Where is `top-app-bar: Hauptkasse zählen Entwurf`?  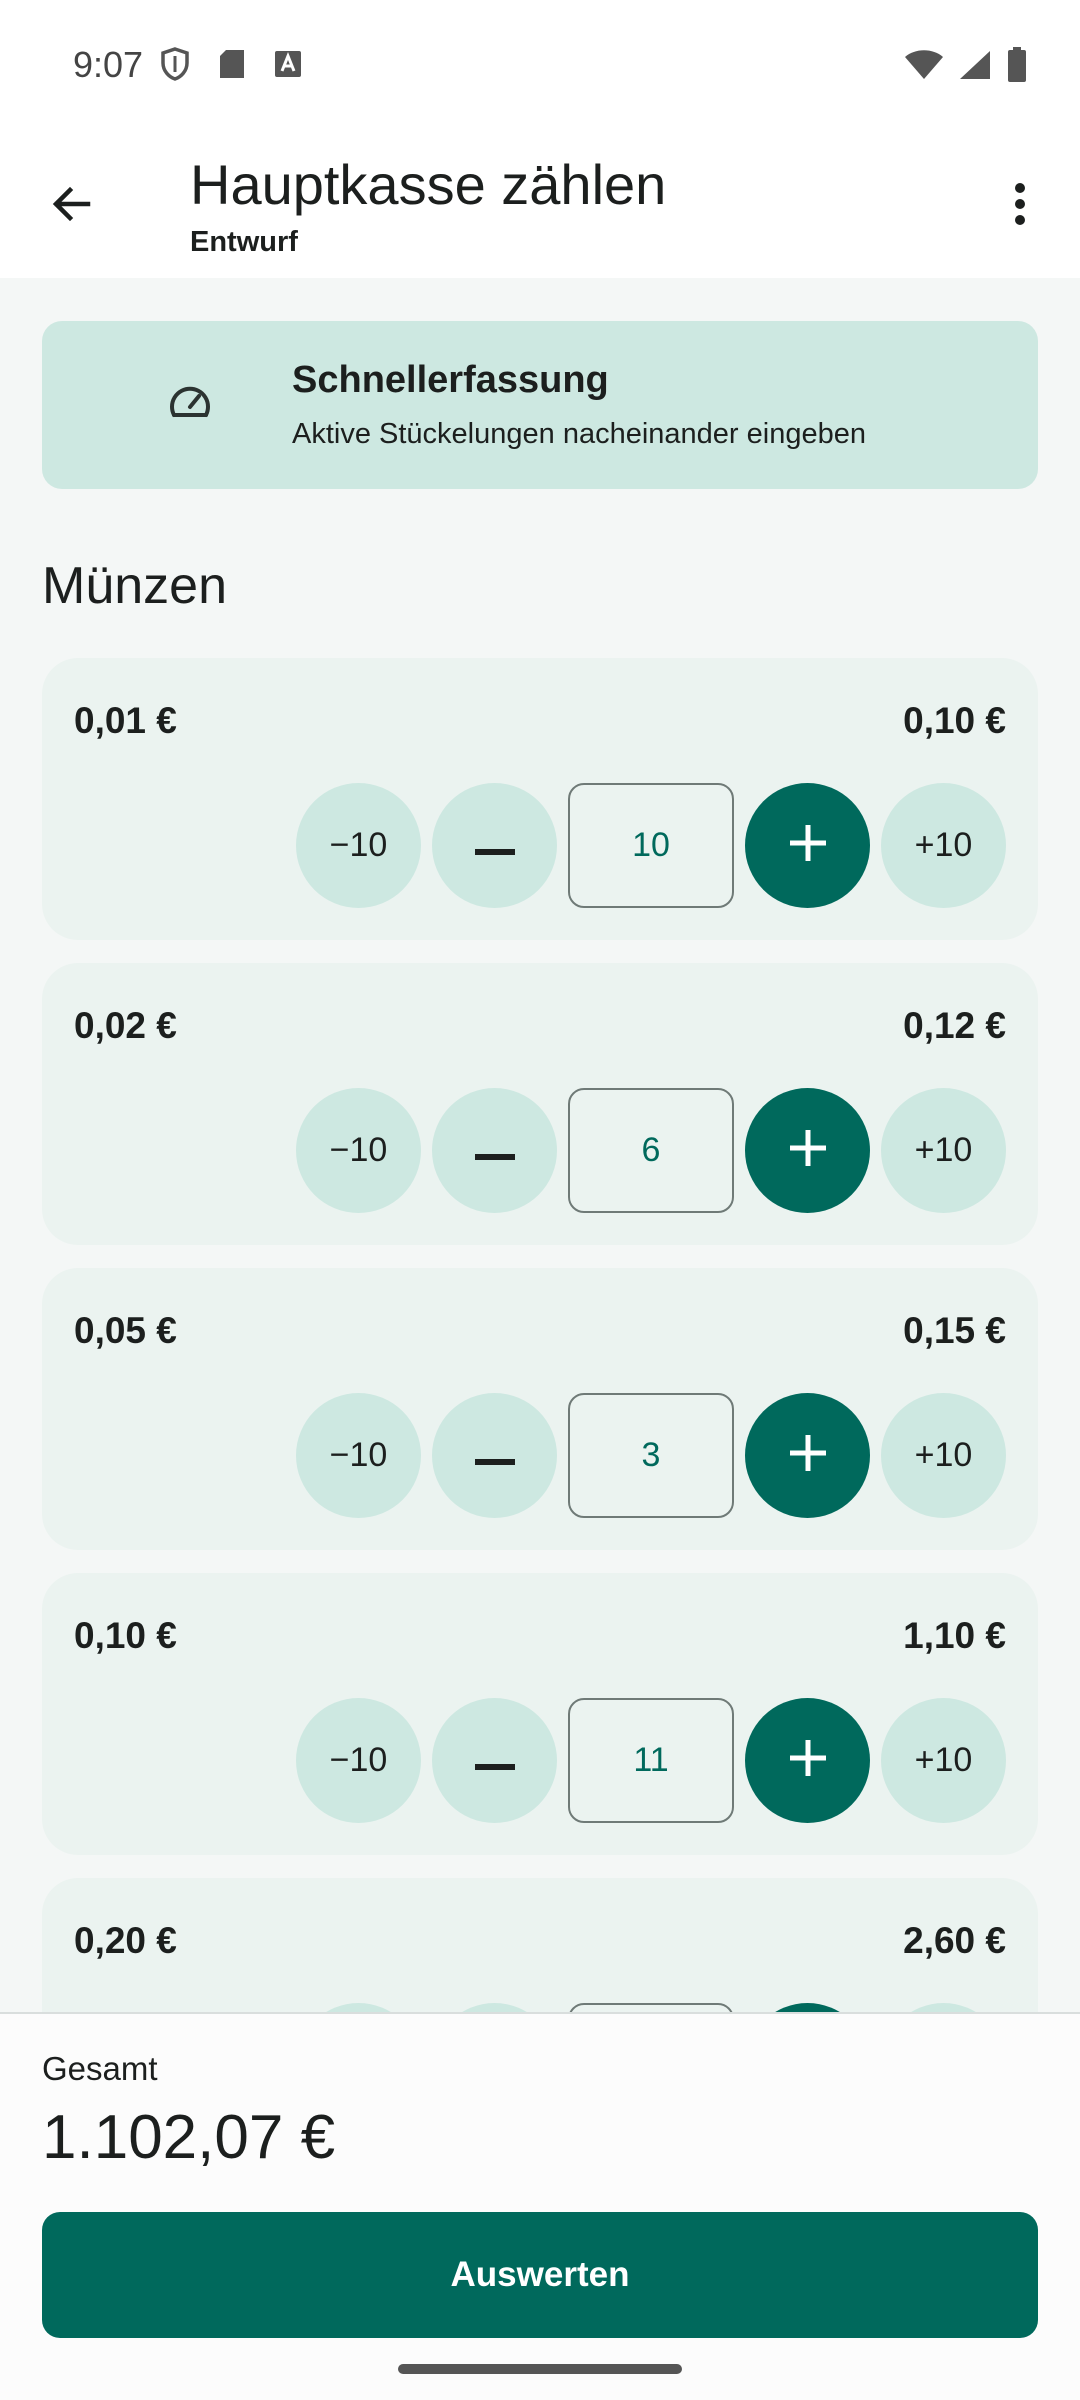
top-app-bar: Hauptkasse zählen Entwurf is located at coordinates (540, 204).